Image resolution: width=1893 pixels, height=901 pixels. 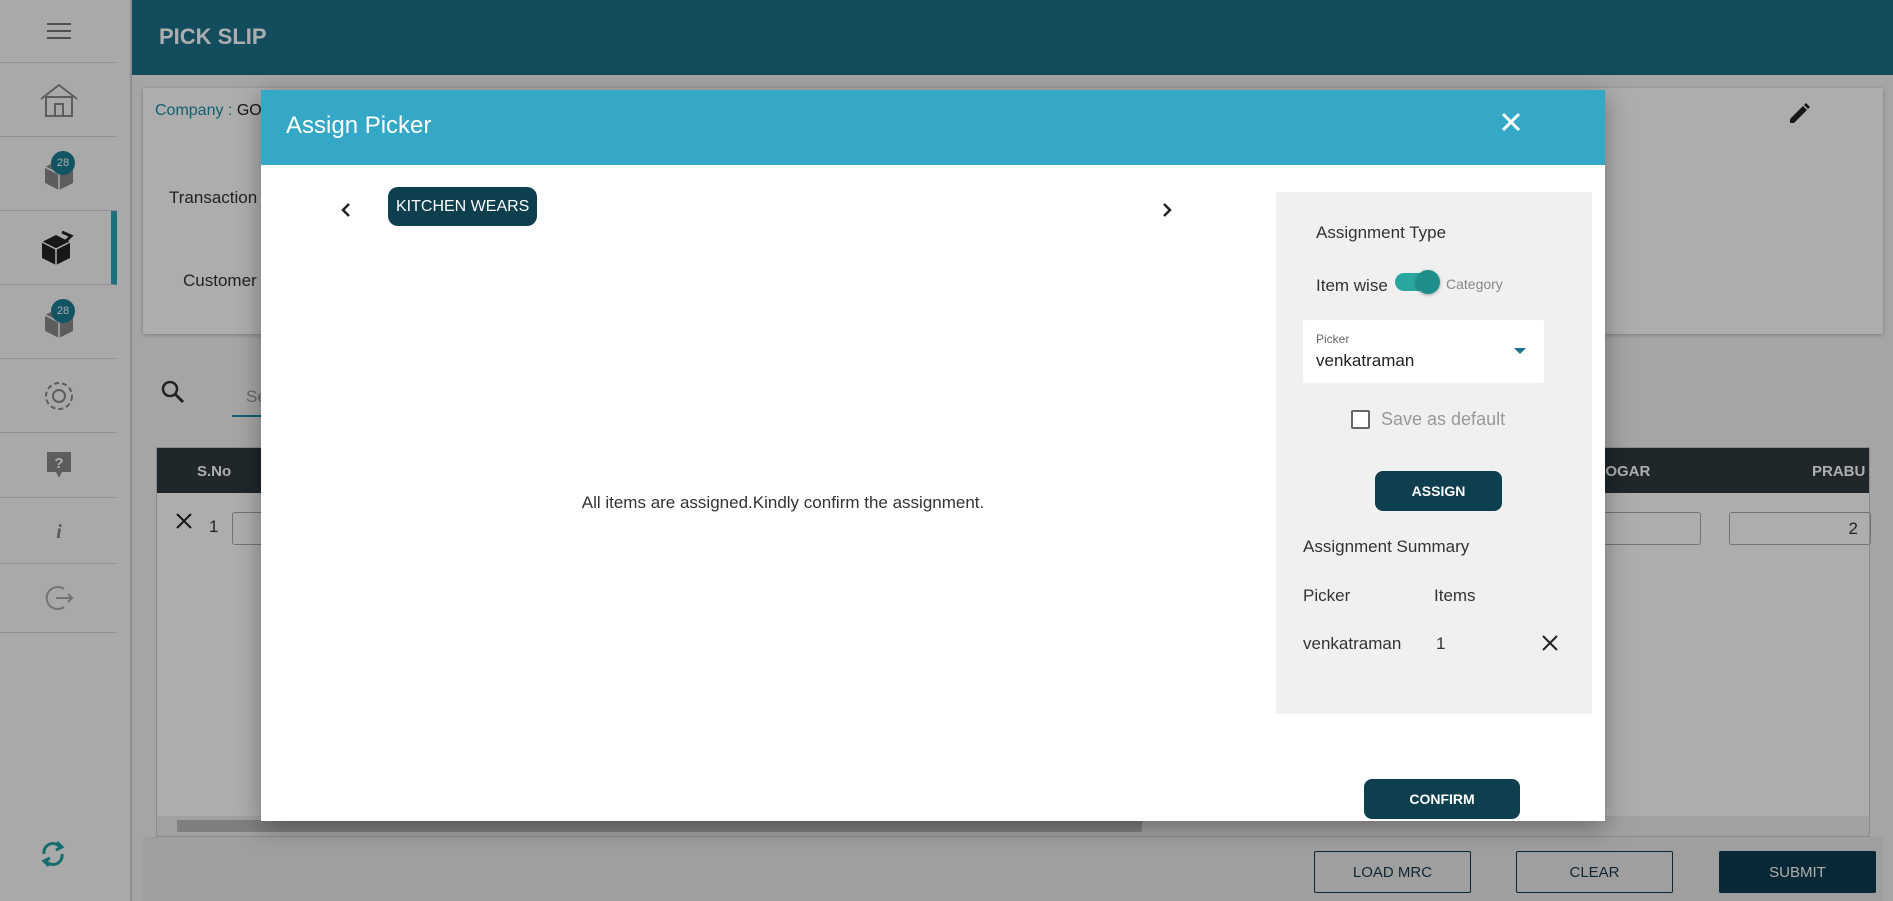 What do you see at coordinates (1333, 339) in the screenshot?
I see `picker-select-label: Picker` at bounding box center [1333, 339].